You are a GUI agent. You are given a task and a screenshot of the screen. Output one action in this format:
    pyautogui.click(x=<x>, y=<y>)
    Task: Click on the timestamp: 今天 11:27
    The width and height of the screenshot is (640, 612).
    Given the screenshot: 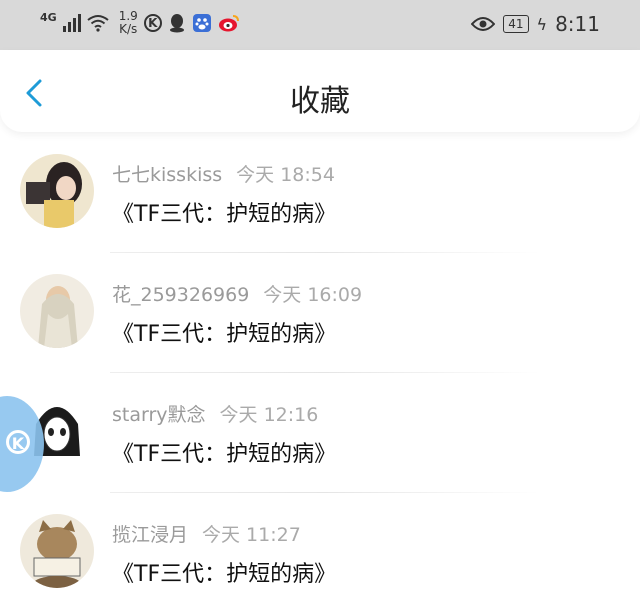 What is the action you would take?
    pyautogui.click(x=251, y=535)
    